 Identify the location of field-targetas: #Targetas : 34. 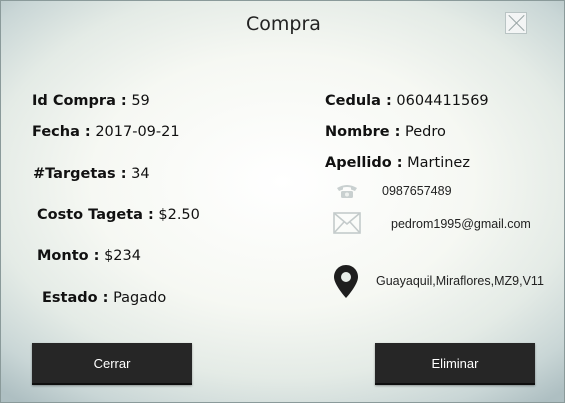
(91, 174).